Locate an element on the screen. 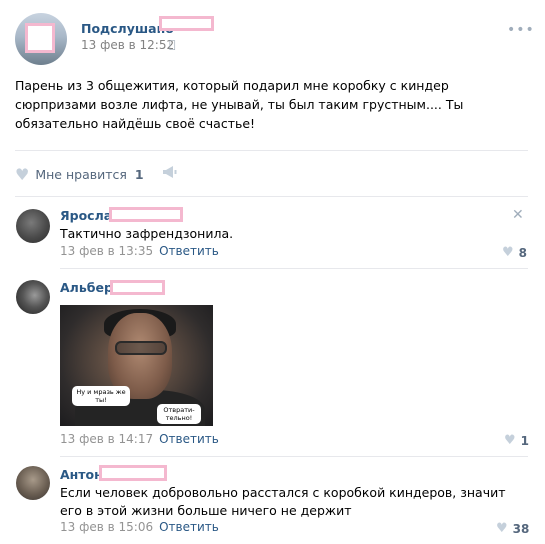 This screenshot has width=545, height=544. like-button: Мне нравится is located at coordinates (81, 174).